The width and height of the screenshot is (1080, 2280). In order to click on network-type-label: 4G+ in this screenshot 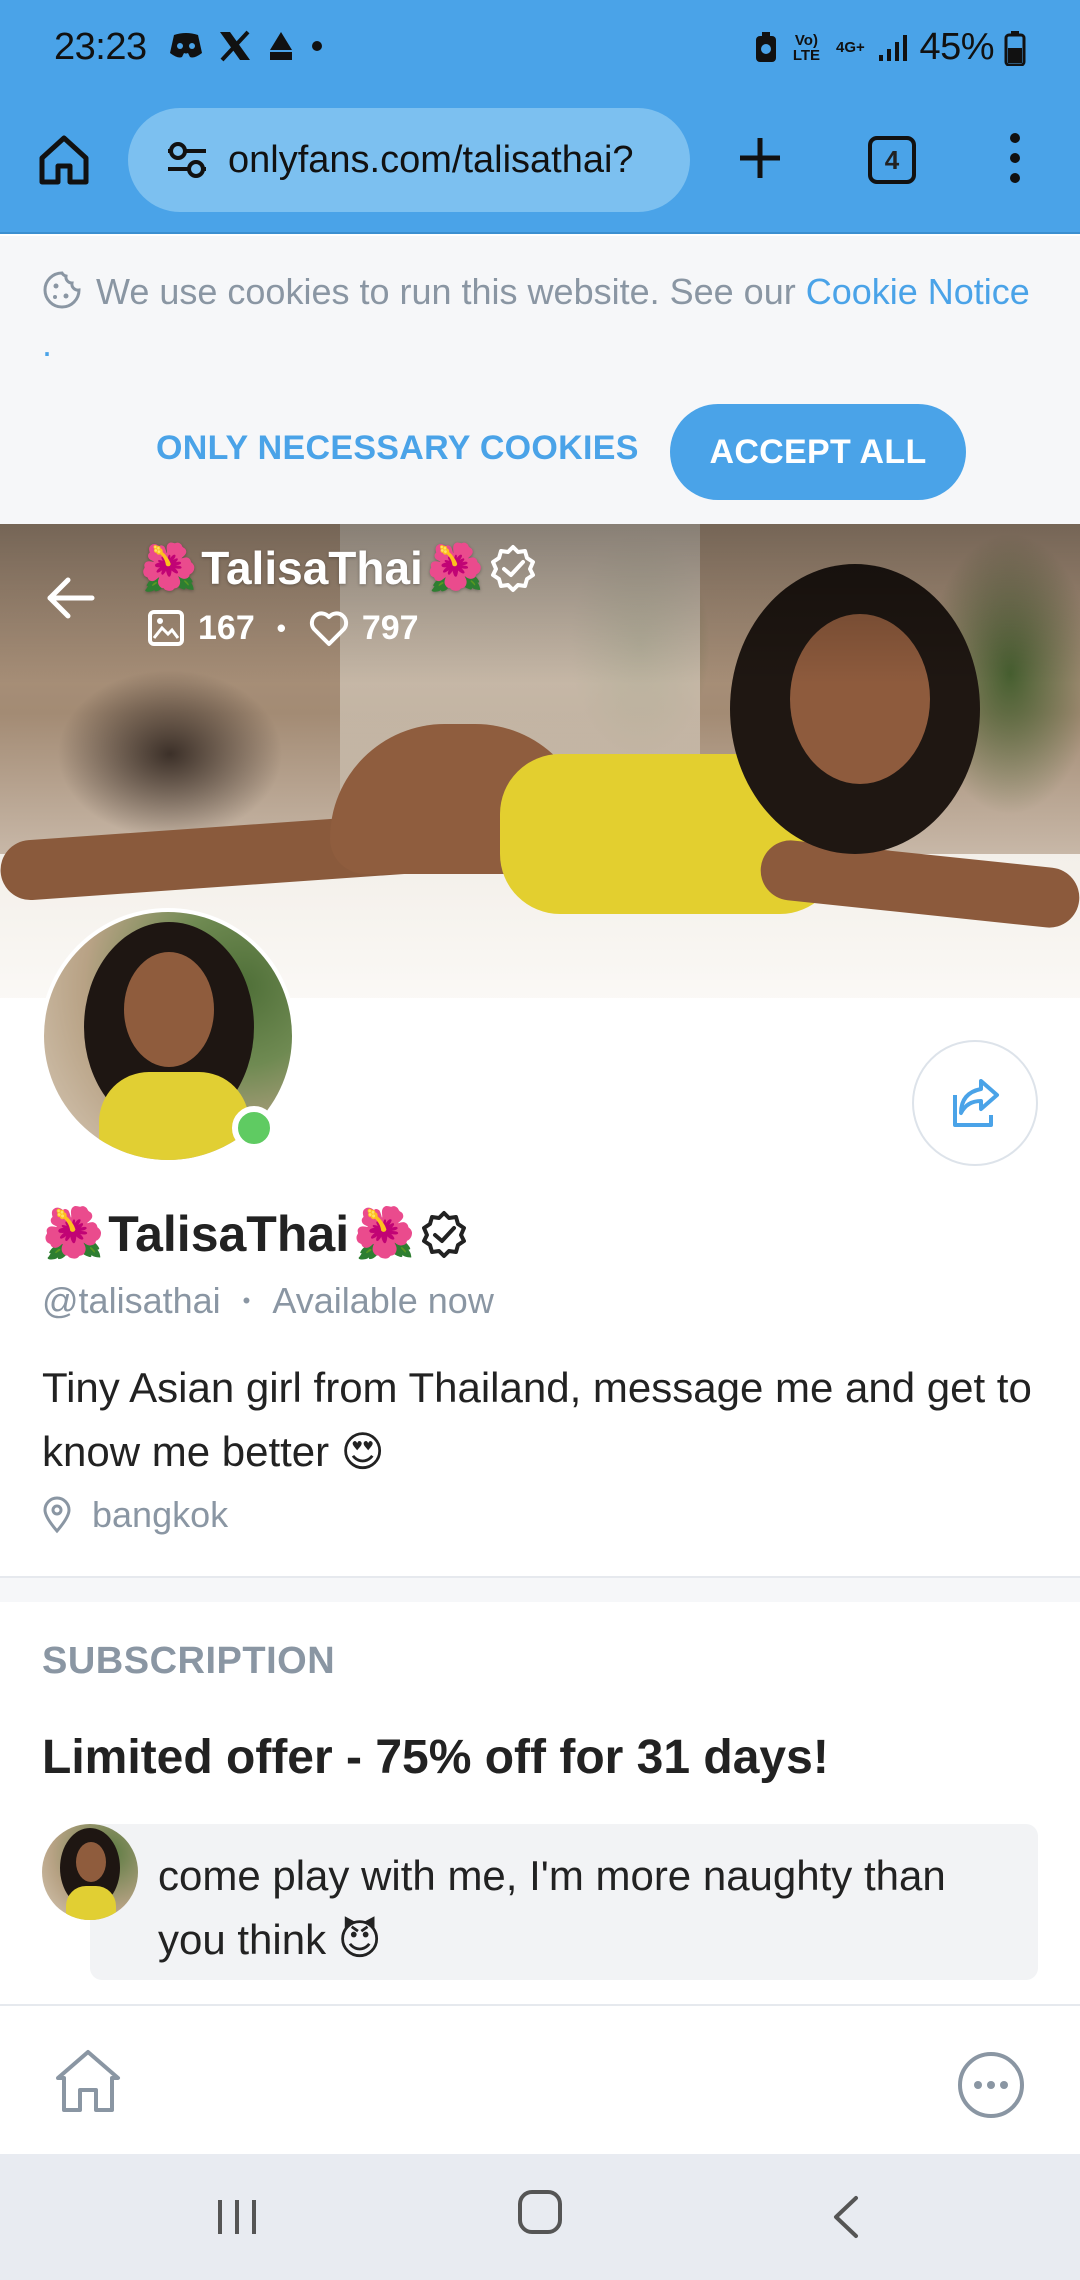, I will do `click(850, 47)`.